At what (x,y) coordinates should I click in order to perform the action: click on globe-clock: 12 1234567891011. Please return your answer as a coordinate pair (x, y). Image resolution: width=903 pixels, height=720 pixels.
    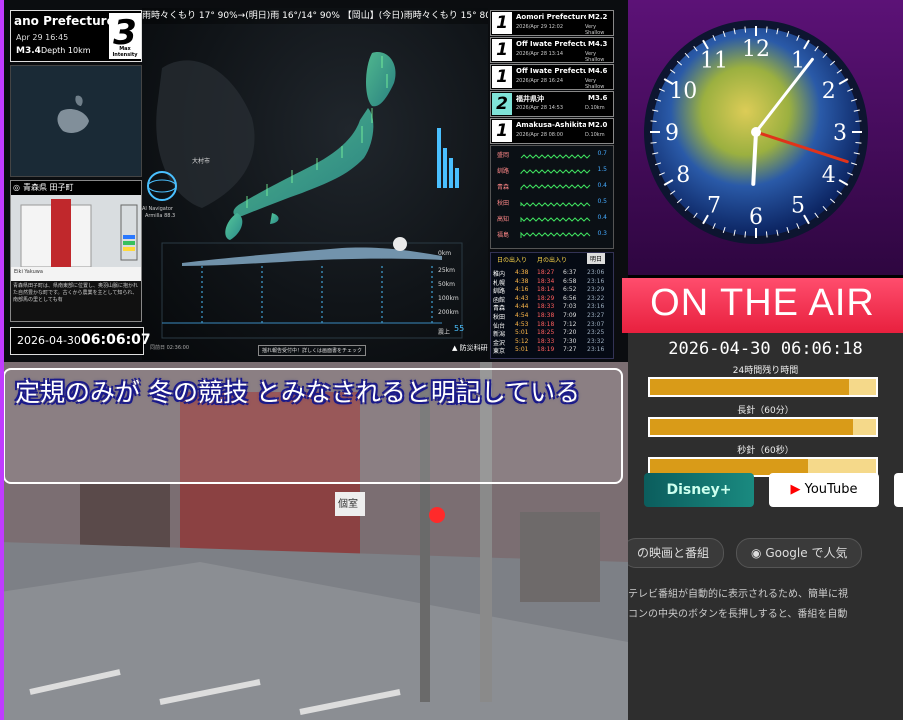
    Looking at the image, I should click on (756, 132).